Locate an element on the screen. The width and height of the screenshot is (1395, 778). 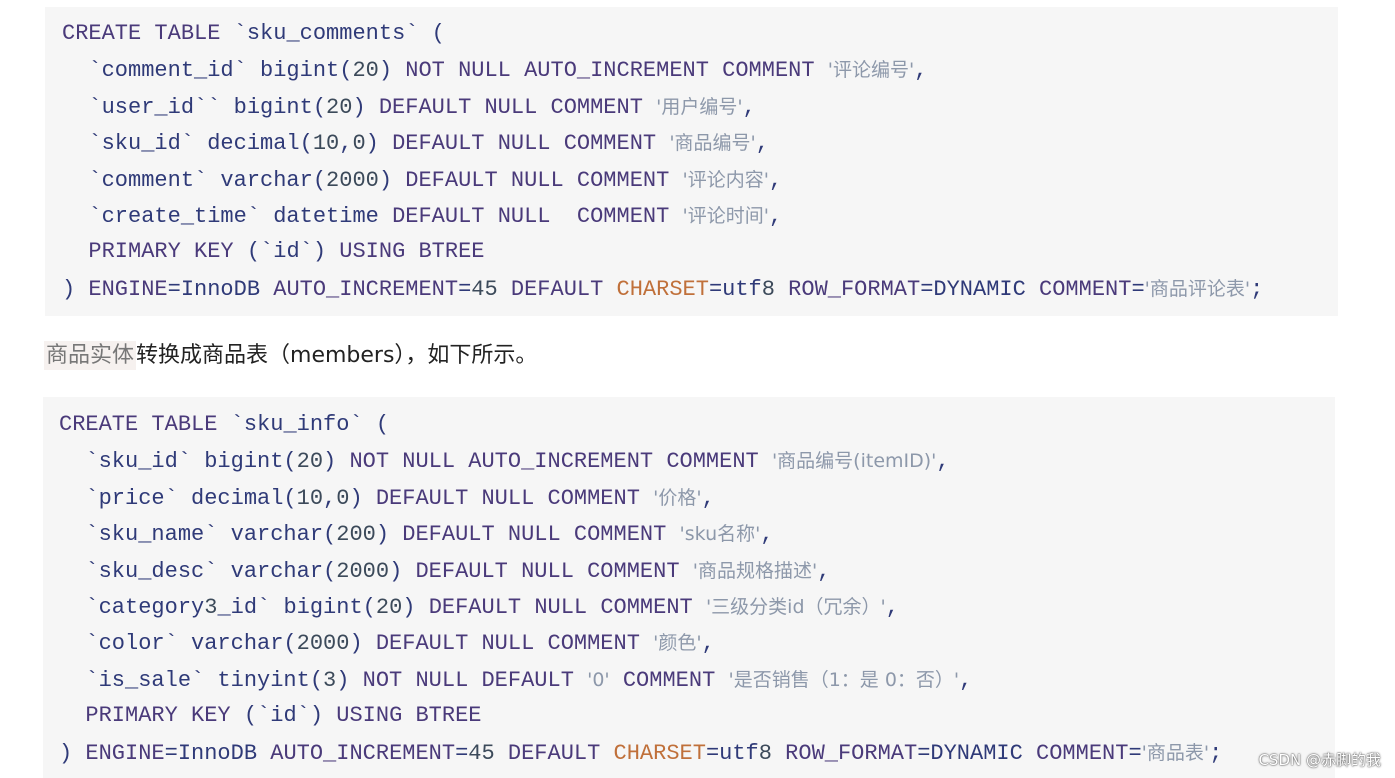
code-token: `comment_id` bigint( is located at coordinates (207, 71).